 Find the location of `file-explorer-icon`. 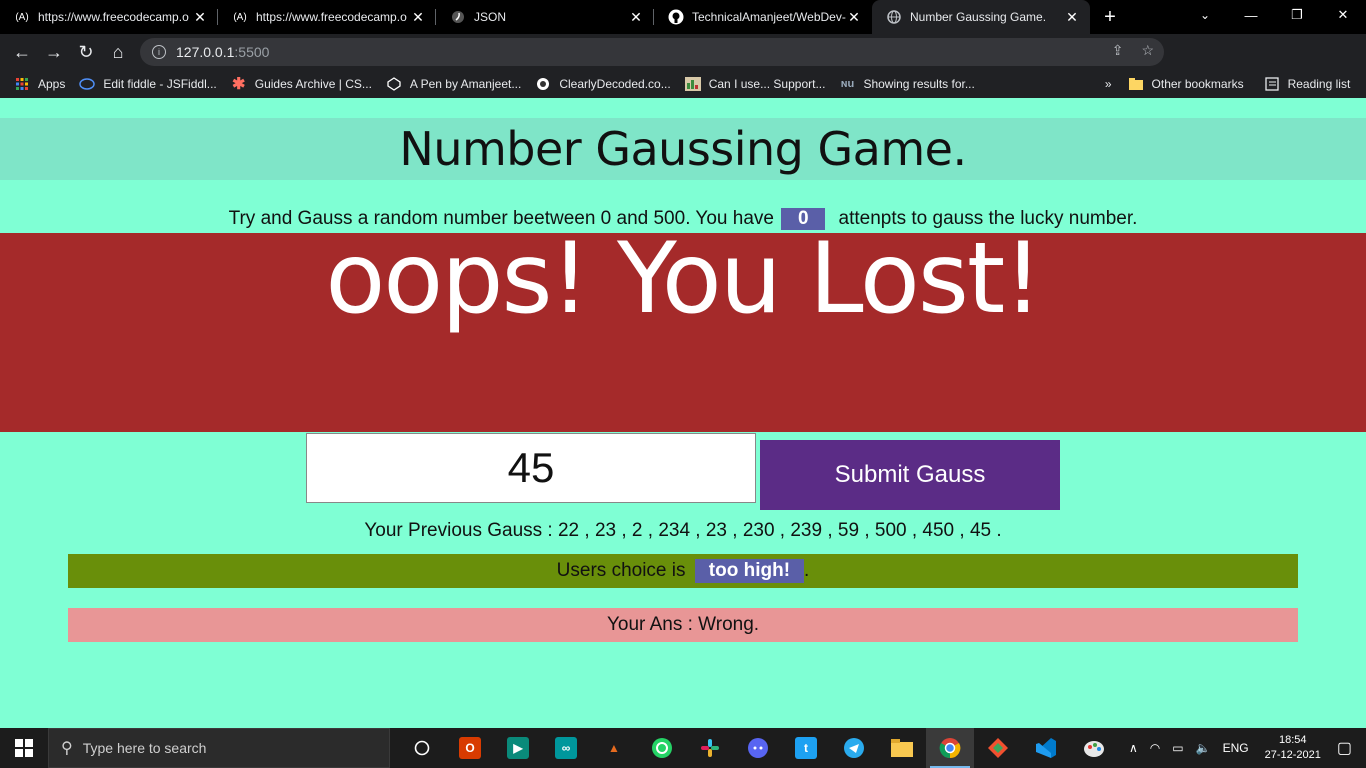

file-explorer-icon is located at coordinates (902, 748).